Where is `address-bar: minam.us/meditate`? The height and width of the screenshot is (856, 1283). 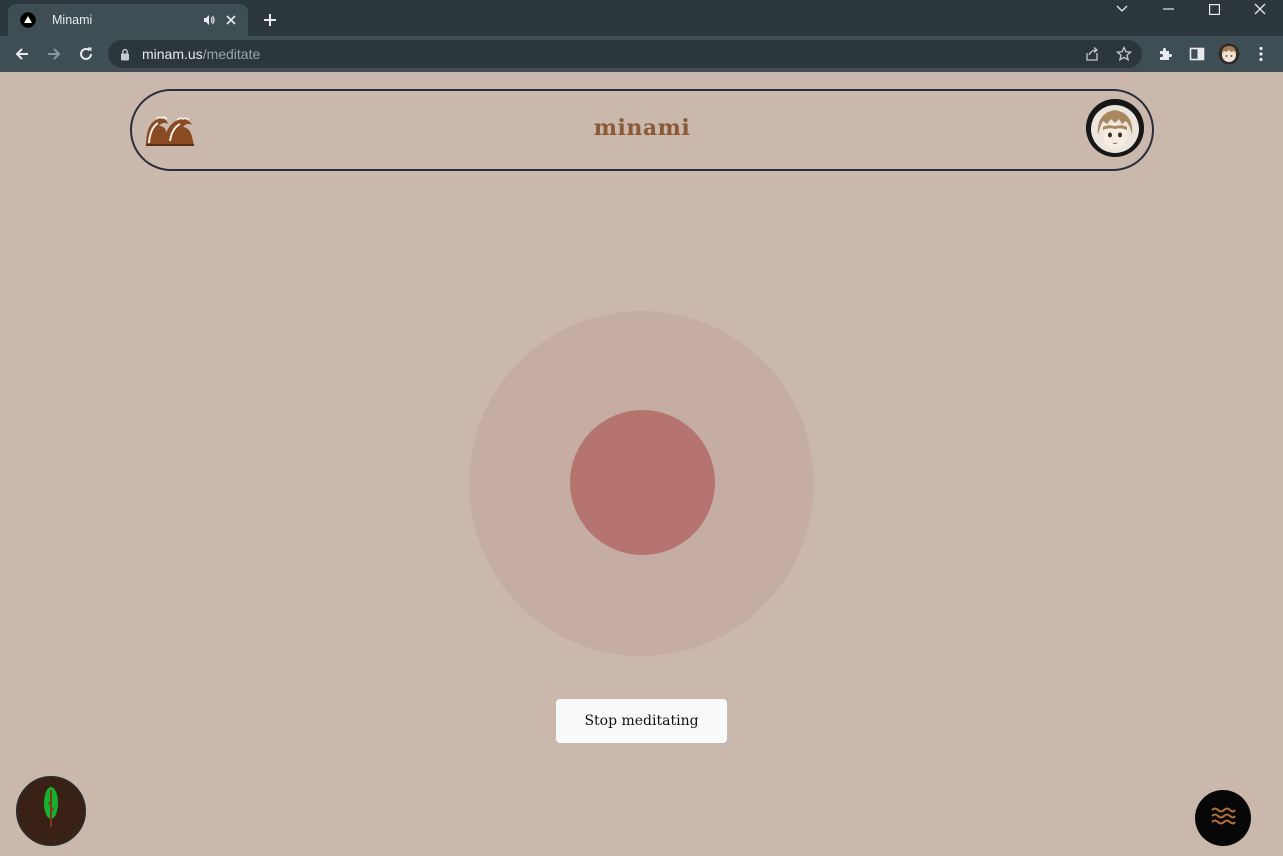
address-bar: minam.us/meditate is located at coordinates (625, 54).